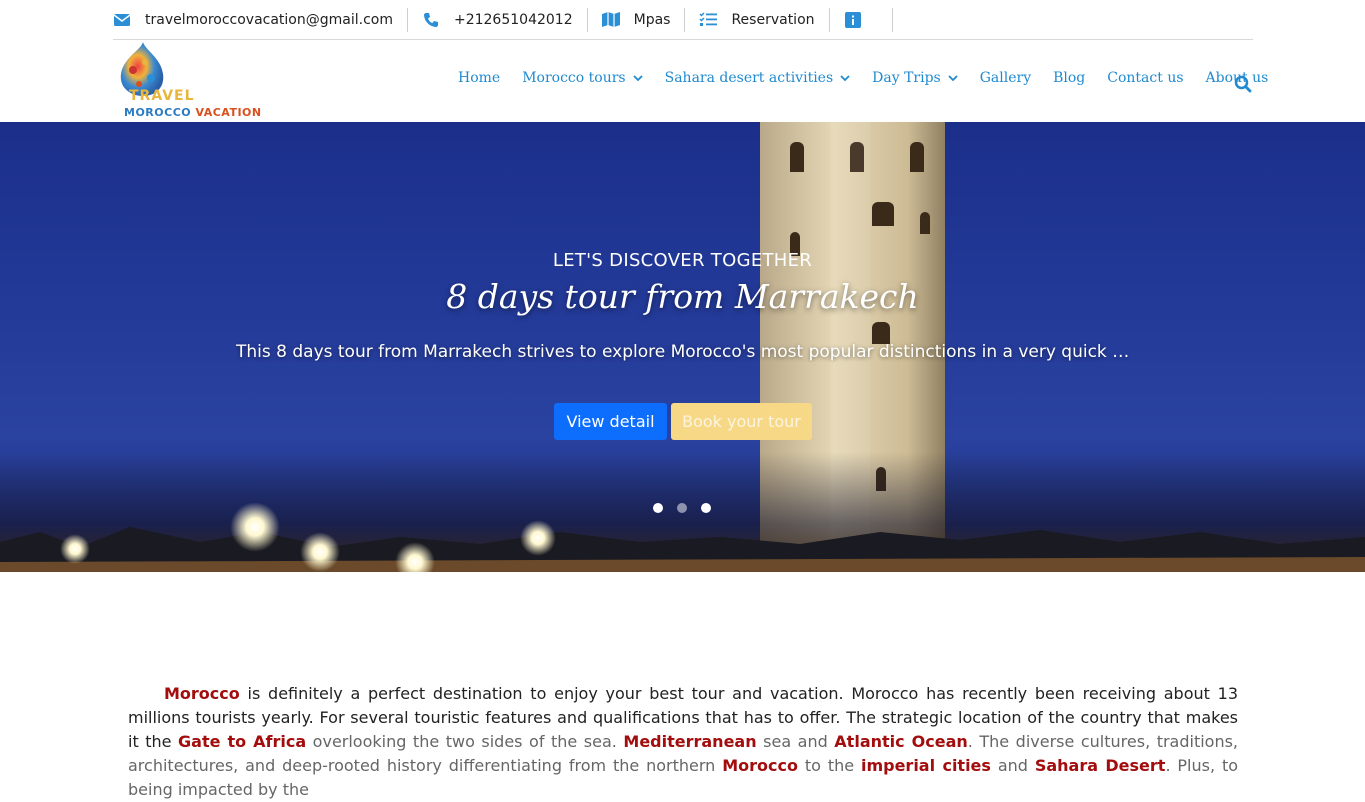 The width and height of the screenshot is (1365, 802). What do you see at coordinates (160, 112) in the screenshot?
I see `logo-line2a: MOROCCO` at bounding box center [160, 112].